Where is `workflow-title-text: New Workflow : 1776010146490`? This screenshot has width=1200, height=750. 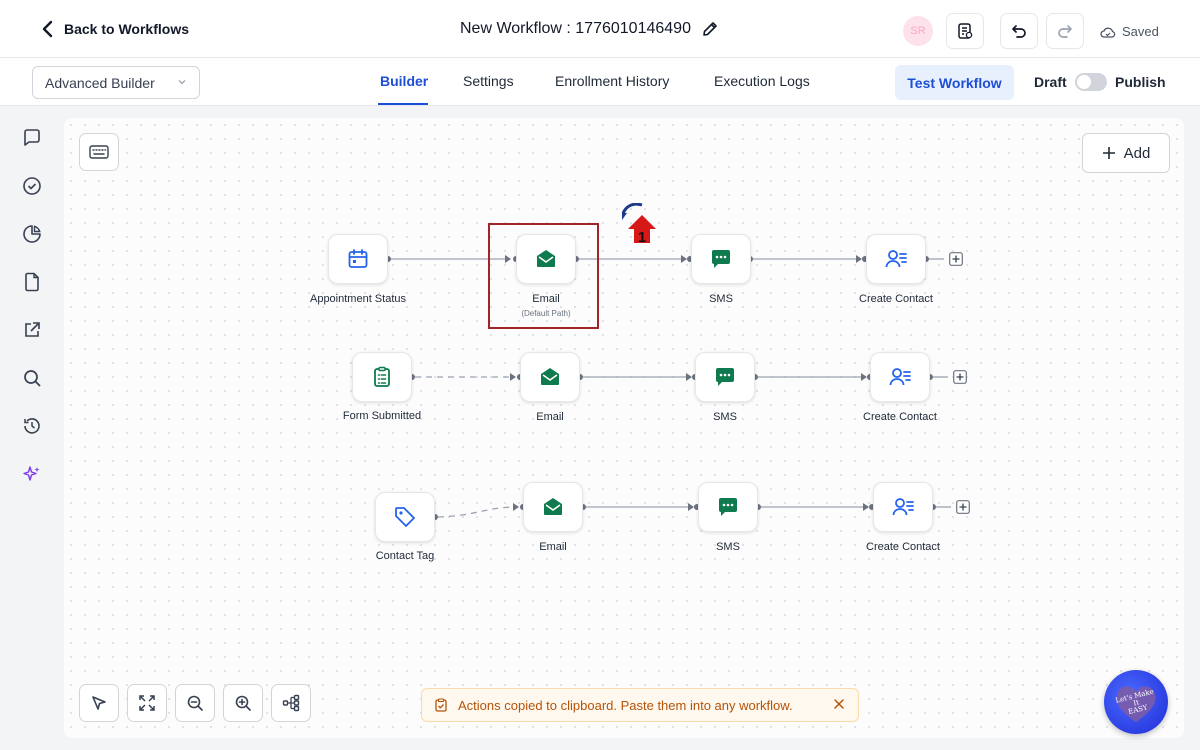
workflow-title-text: New Workflow : 1776010146490 is located at coordinates (575, 28).